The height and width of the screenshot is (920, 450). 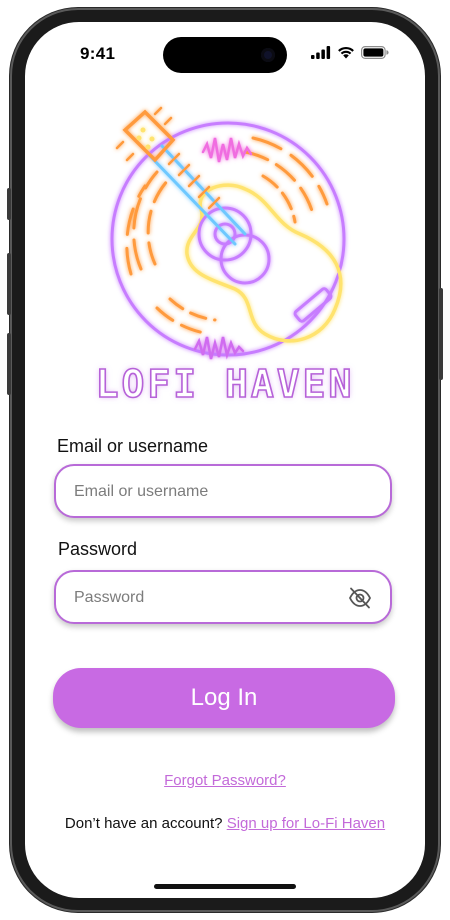 What do you see at coordinates (375, 52) in the screenshot?
I see `battery-icon` at bounding box center [375, 52].